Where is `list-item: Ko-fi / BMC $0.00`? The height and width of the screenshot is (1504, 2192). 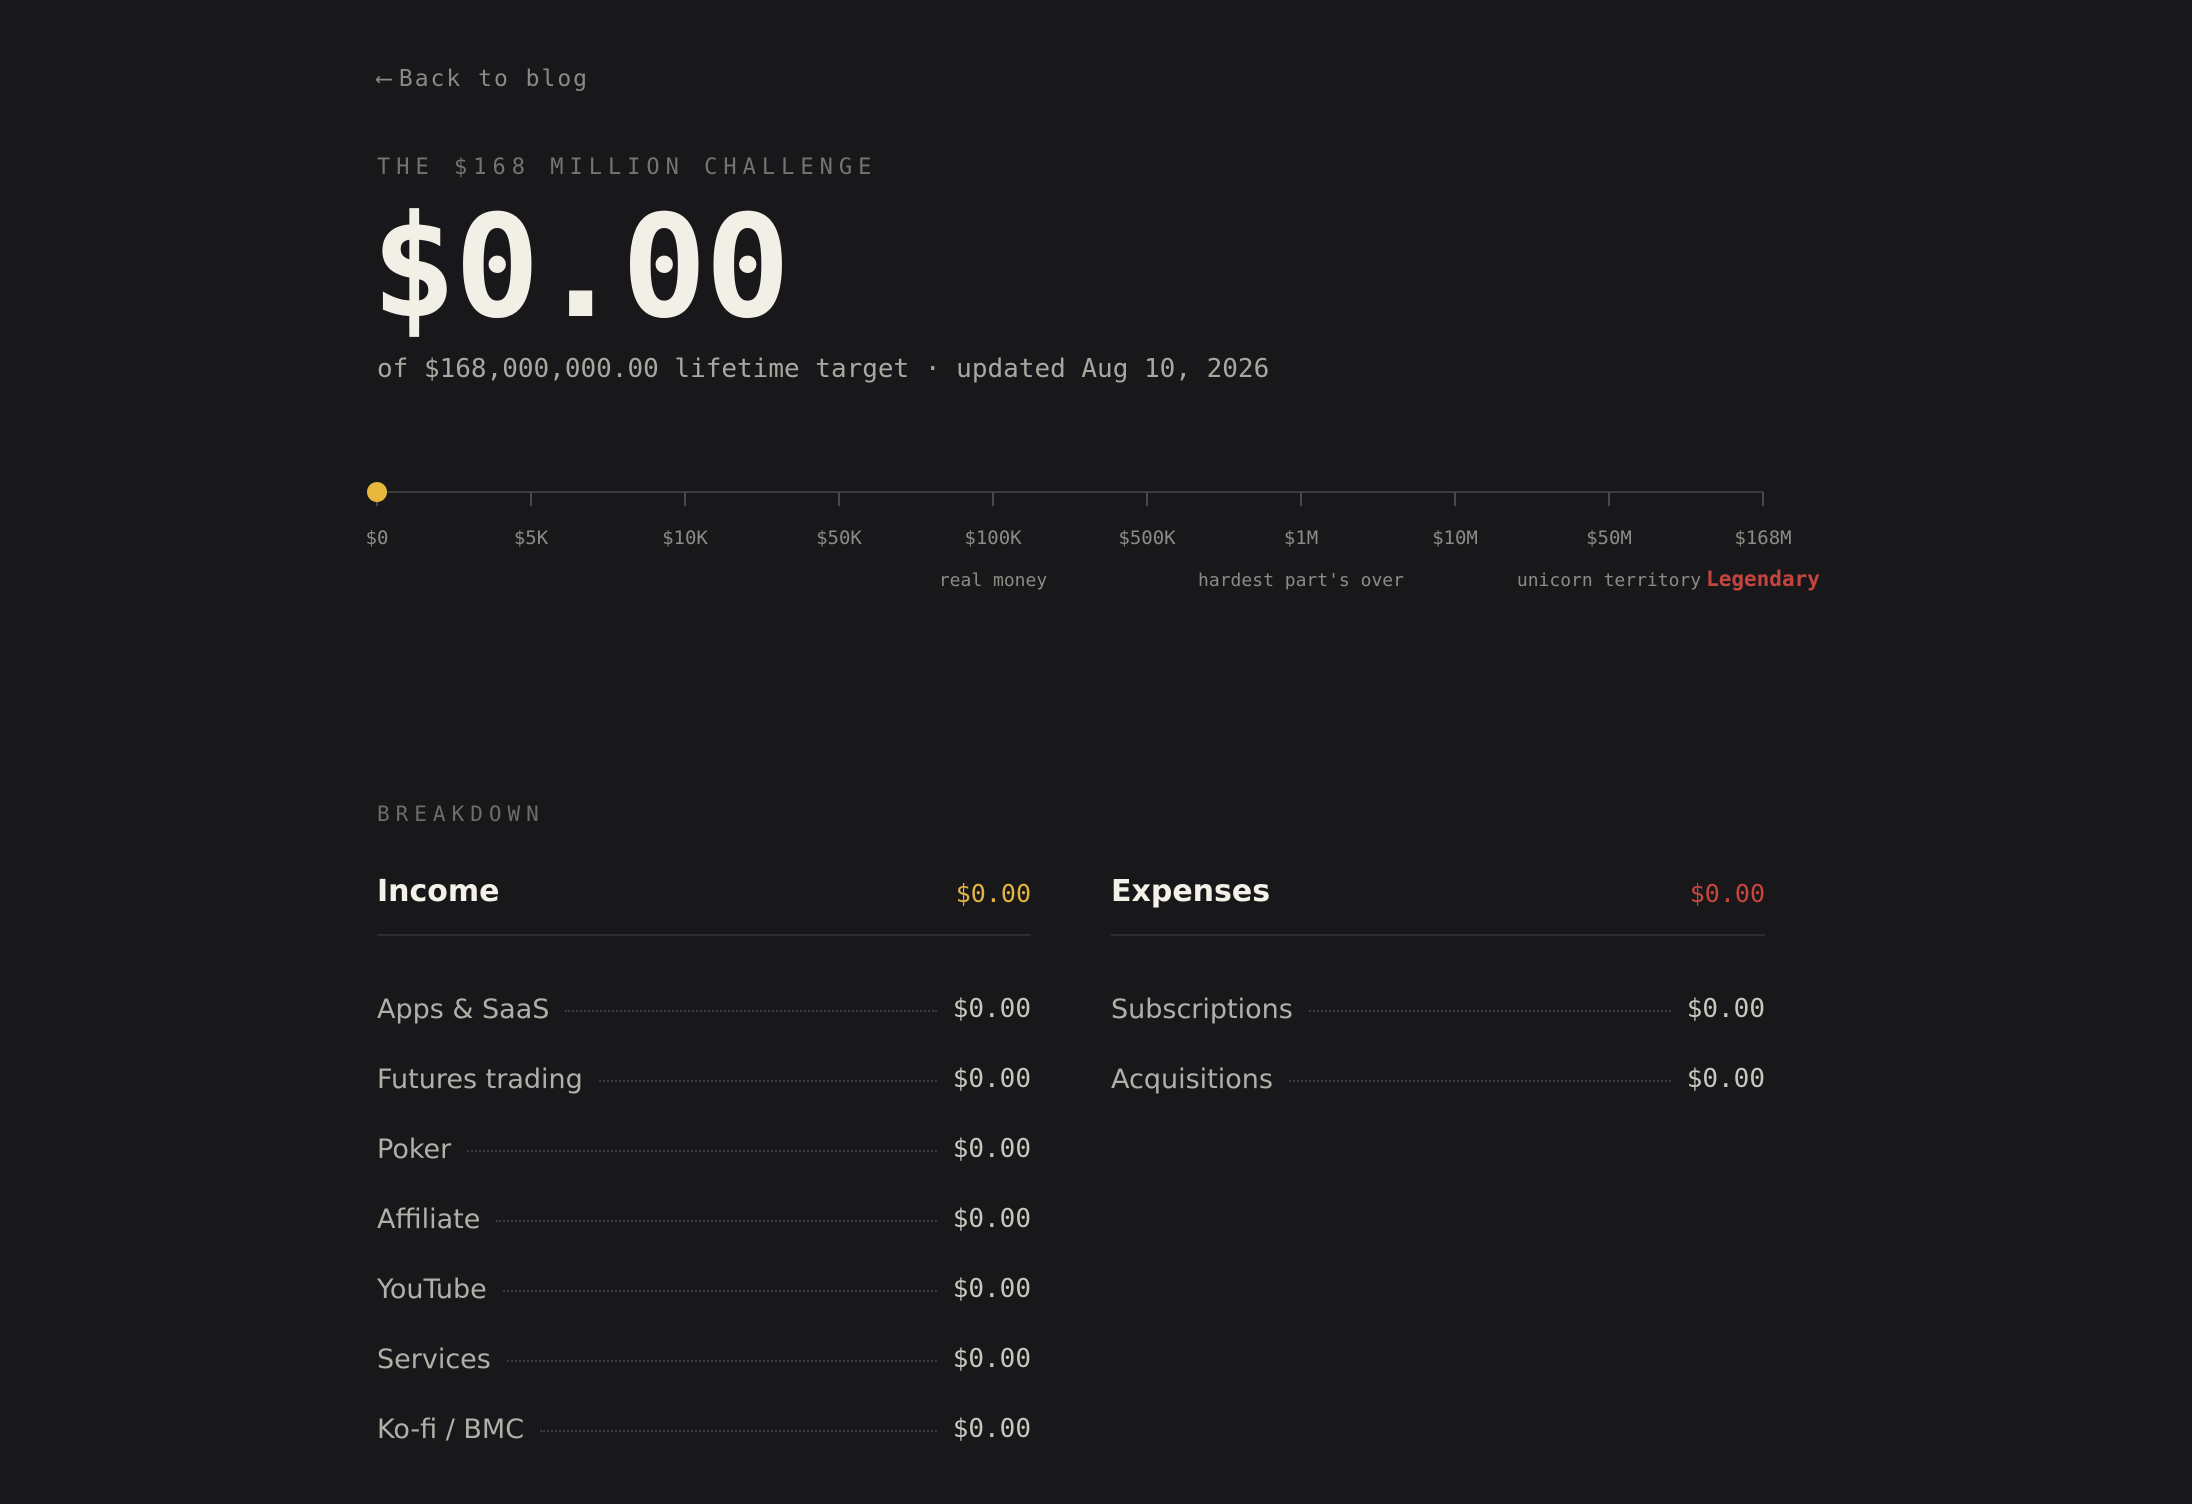 list-item: Ko-fi / BMC $0.00 is located at coordinates (704, 1429).